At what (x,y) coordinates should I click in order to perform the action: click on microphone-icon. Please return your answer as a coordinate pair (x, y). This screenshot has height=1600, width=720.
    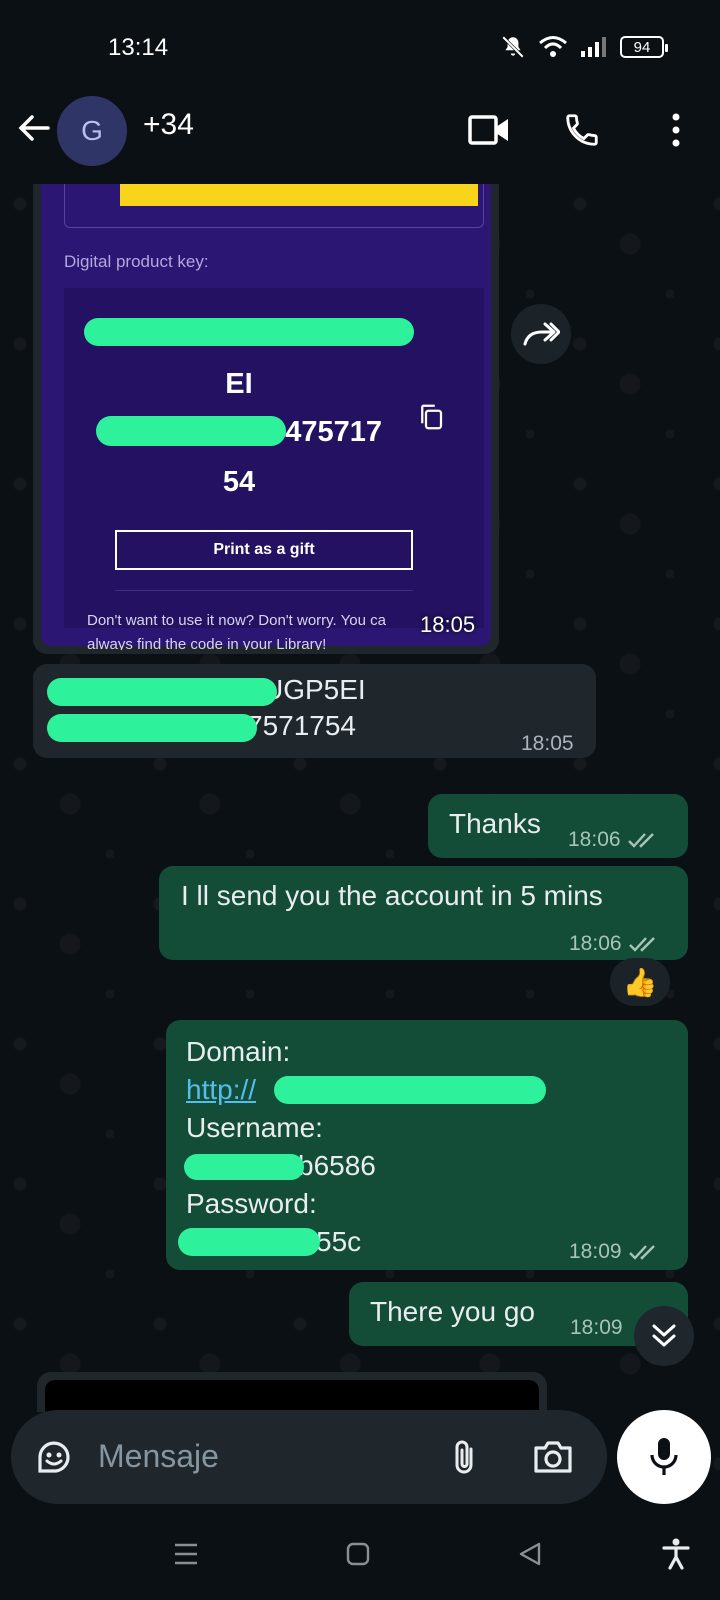
    Looking at the image, I should click on (664, 1456).